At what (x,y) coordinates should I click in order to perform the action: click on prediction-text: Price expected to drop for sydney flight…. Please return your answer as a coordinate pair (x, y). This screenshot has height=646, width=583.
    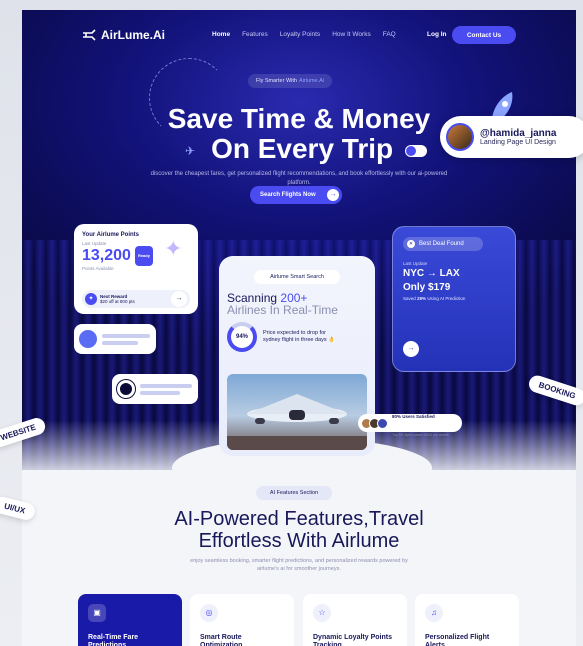
    Looking at the image, I should click on (299, 336).